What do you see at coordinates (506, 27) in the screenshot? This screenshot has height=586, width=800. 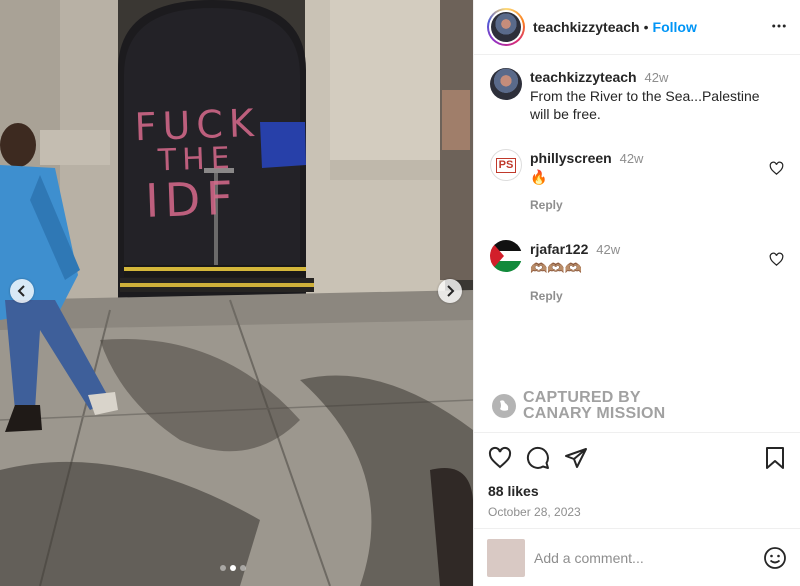 I see `author-avatar` at bounding box center [506, 27].